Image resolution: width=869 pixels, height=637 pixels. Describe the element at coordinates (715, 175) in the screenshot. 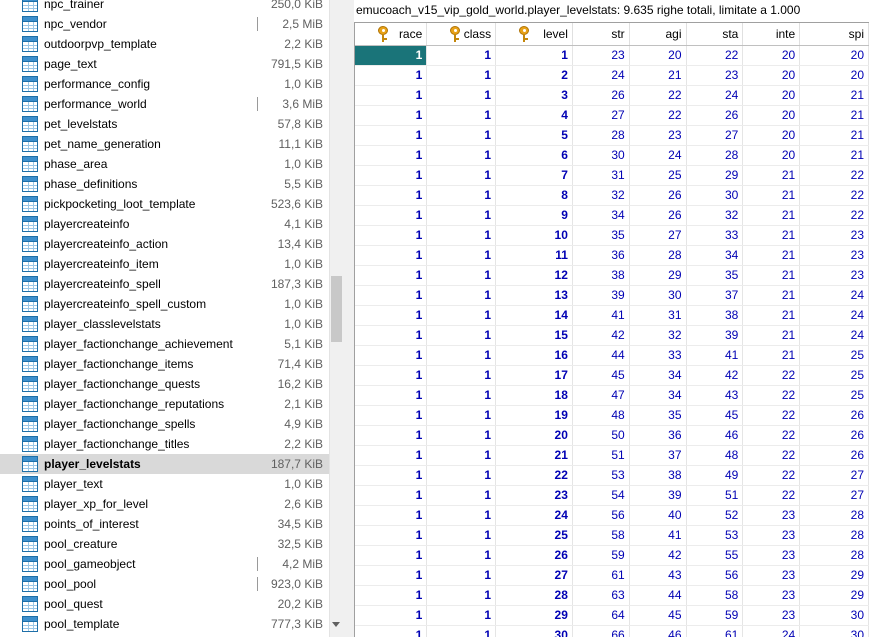

I see `cell-sta: 29` at that location.